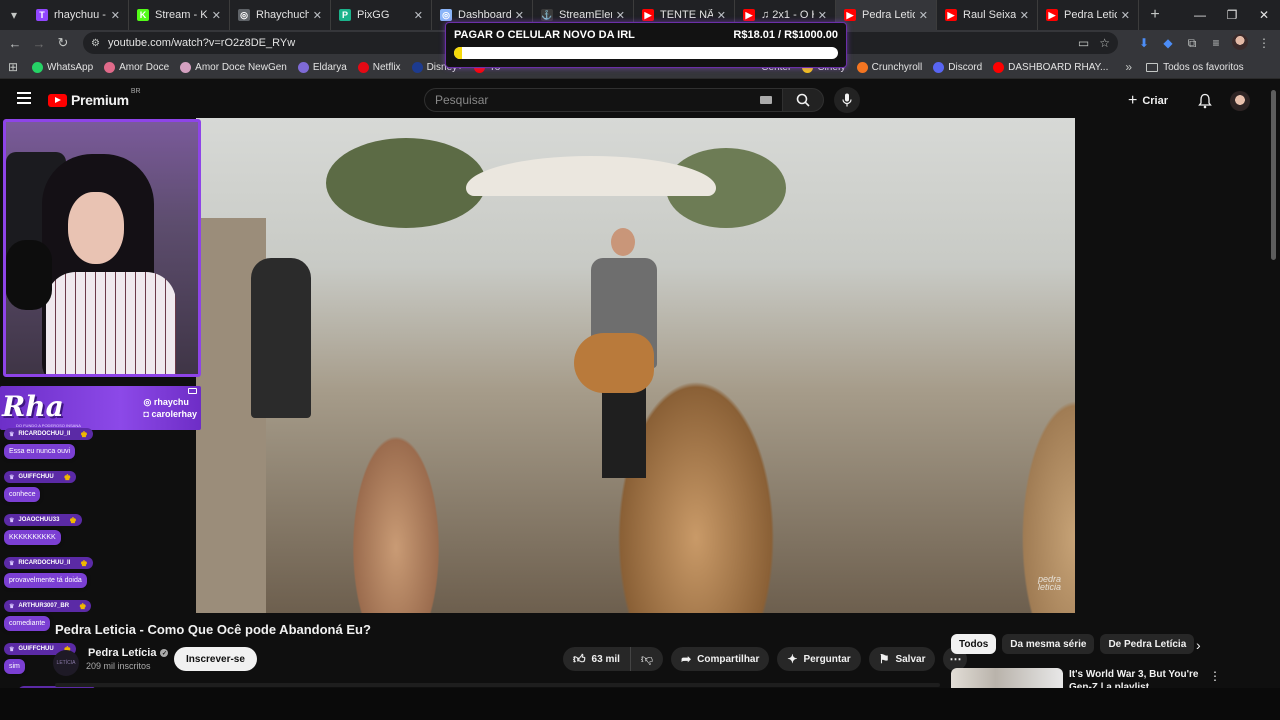 This screenshot has height=720, width=1280. Describe the element at coordinates (63, 43) in the screenshot. I see `reload-icon: ↻` at that location.